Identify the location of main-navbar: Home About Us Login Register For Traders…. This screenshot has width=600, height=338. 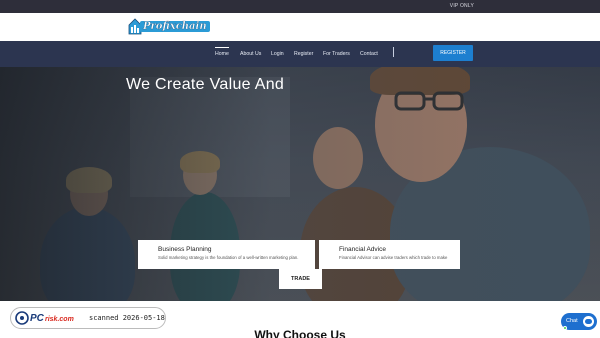
(300, 54).